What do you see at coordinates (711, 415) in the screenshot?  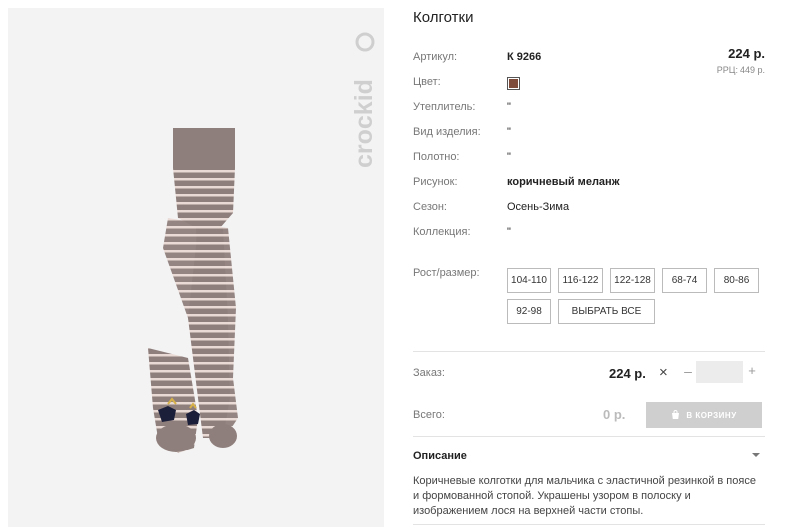 I see `add-to-cart-label: В КОРЗИНУ` at bounding box center [711, 415].